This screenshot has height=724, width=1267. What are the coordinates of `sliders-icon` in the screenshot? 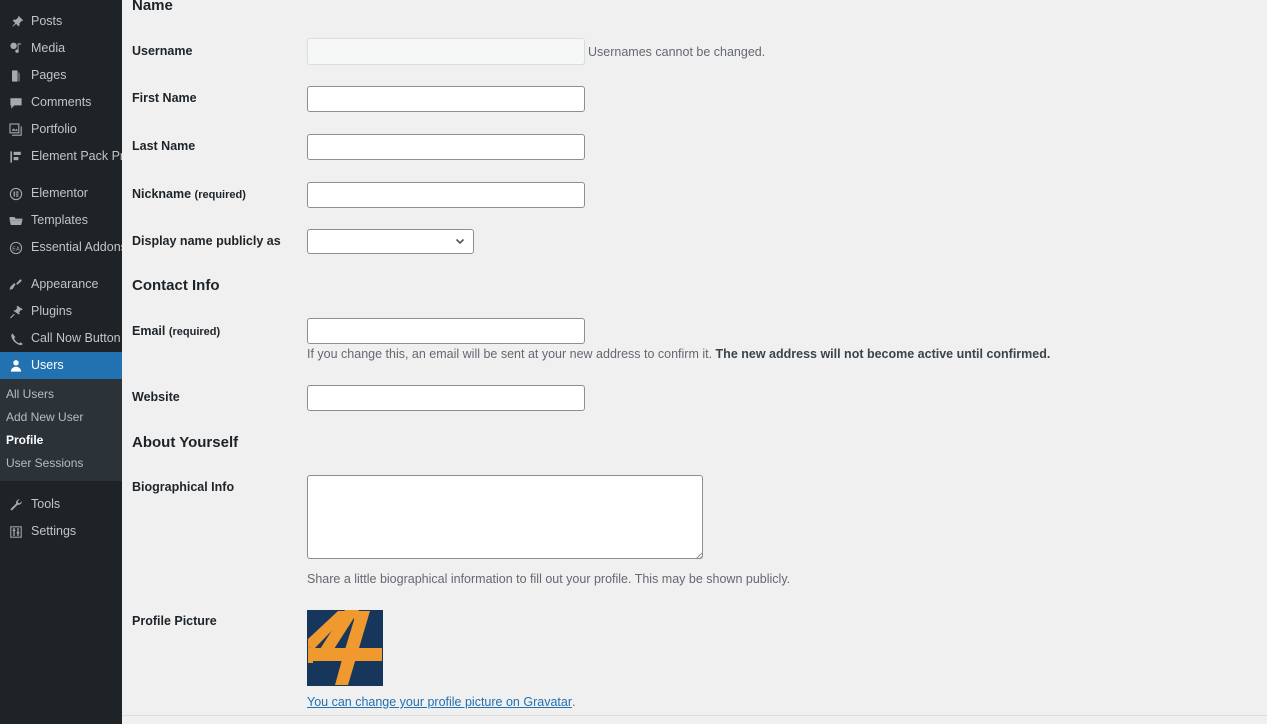 It's located at (16, 532).